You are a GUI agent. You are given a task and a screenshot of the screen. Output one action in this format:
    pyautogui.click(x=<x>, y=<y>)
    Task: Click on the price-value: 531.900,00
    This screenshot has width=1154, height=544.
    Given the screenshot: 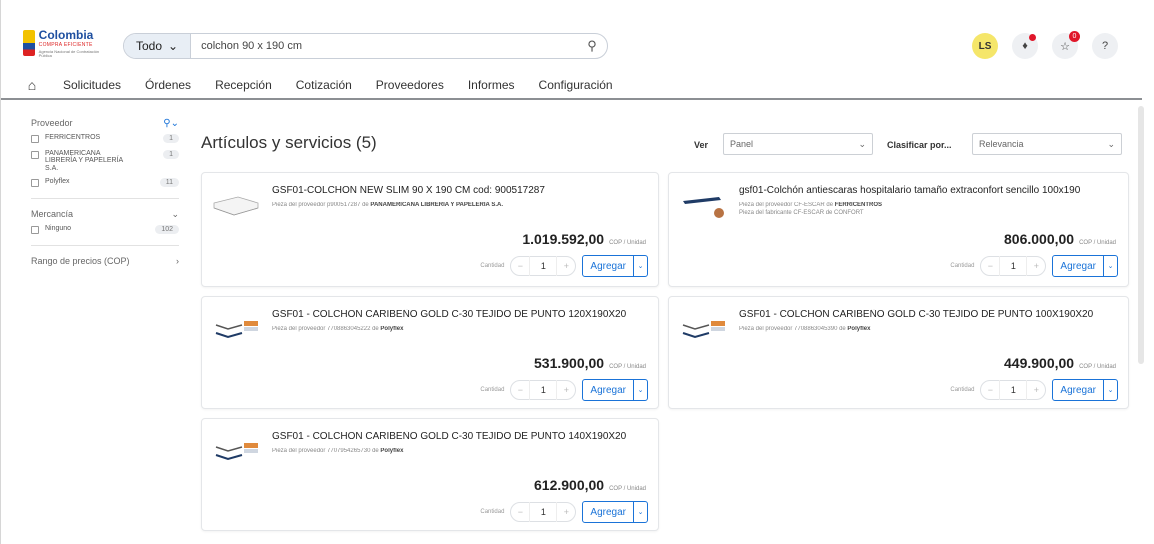 What is the action you would take?
    pyautogui.click(x=569, y=363)
    